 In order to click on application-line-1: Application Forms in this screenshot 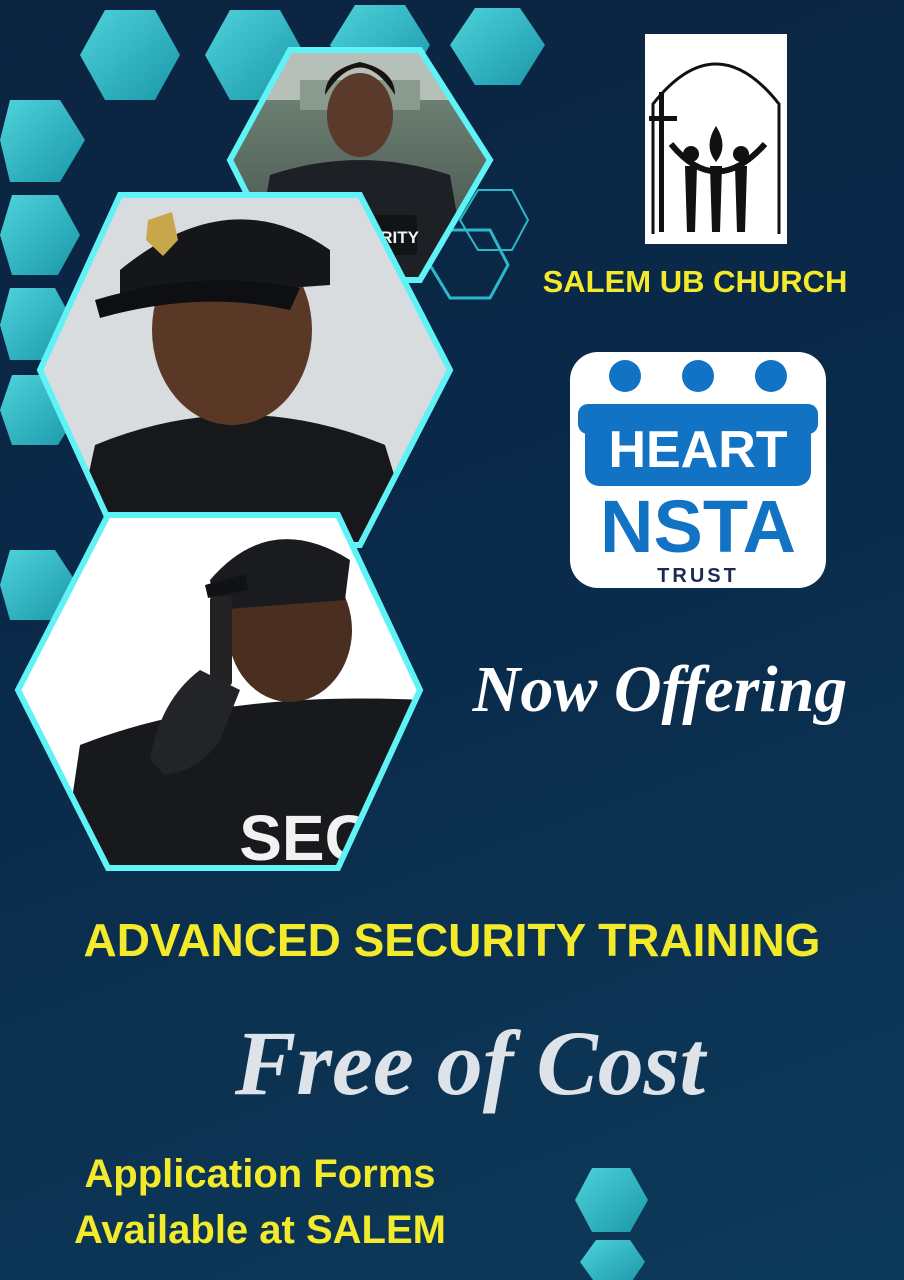, I will do `click(260, 1174)`.